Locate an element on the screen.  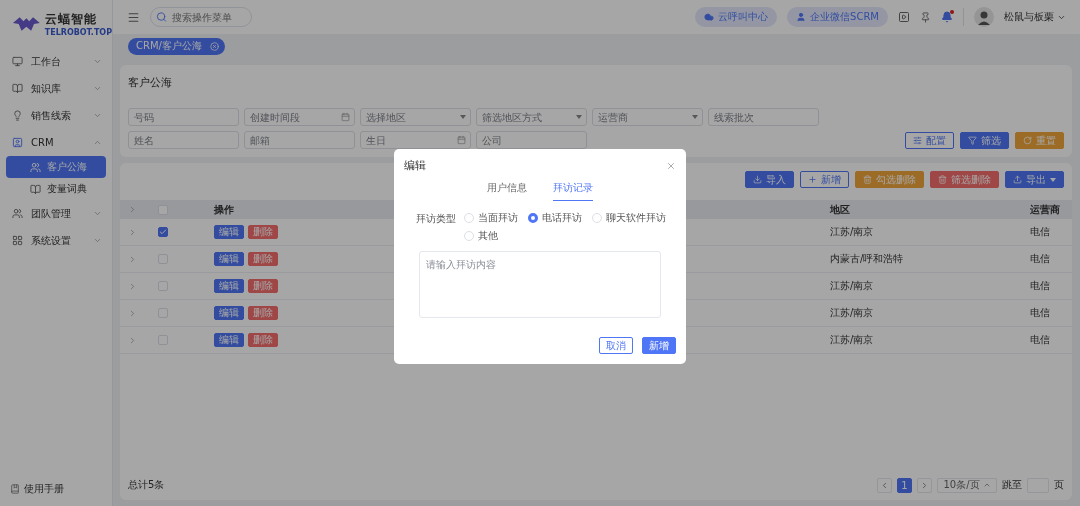
sidebar-item: 知识库 is located at coordinates (56, 88).